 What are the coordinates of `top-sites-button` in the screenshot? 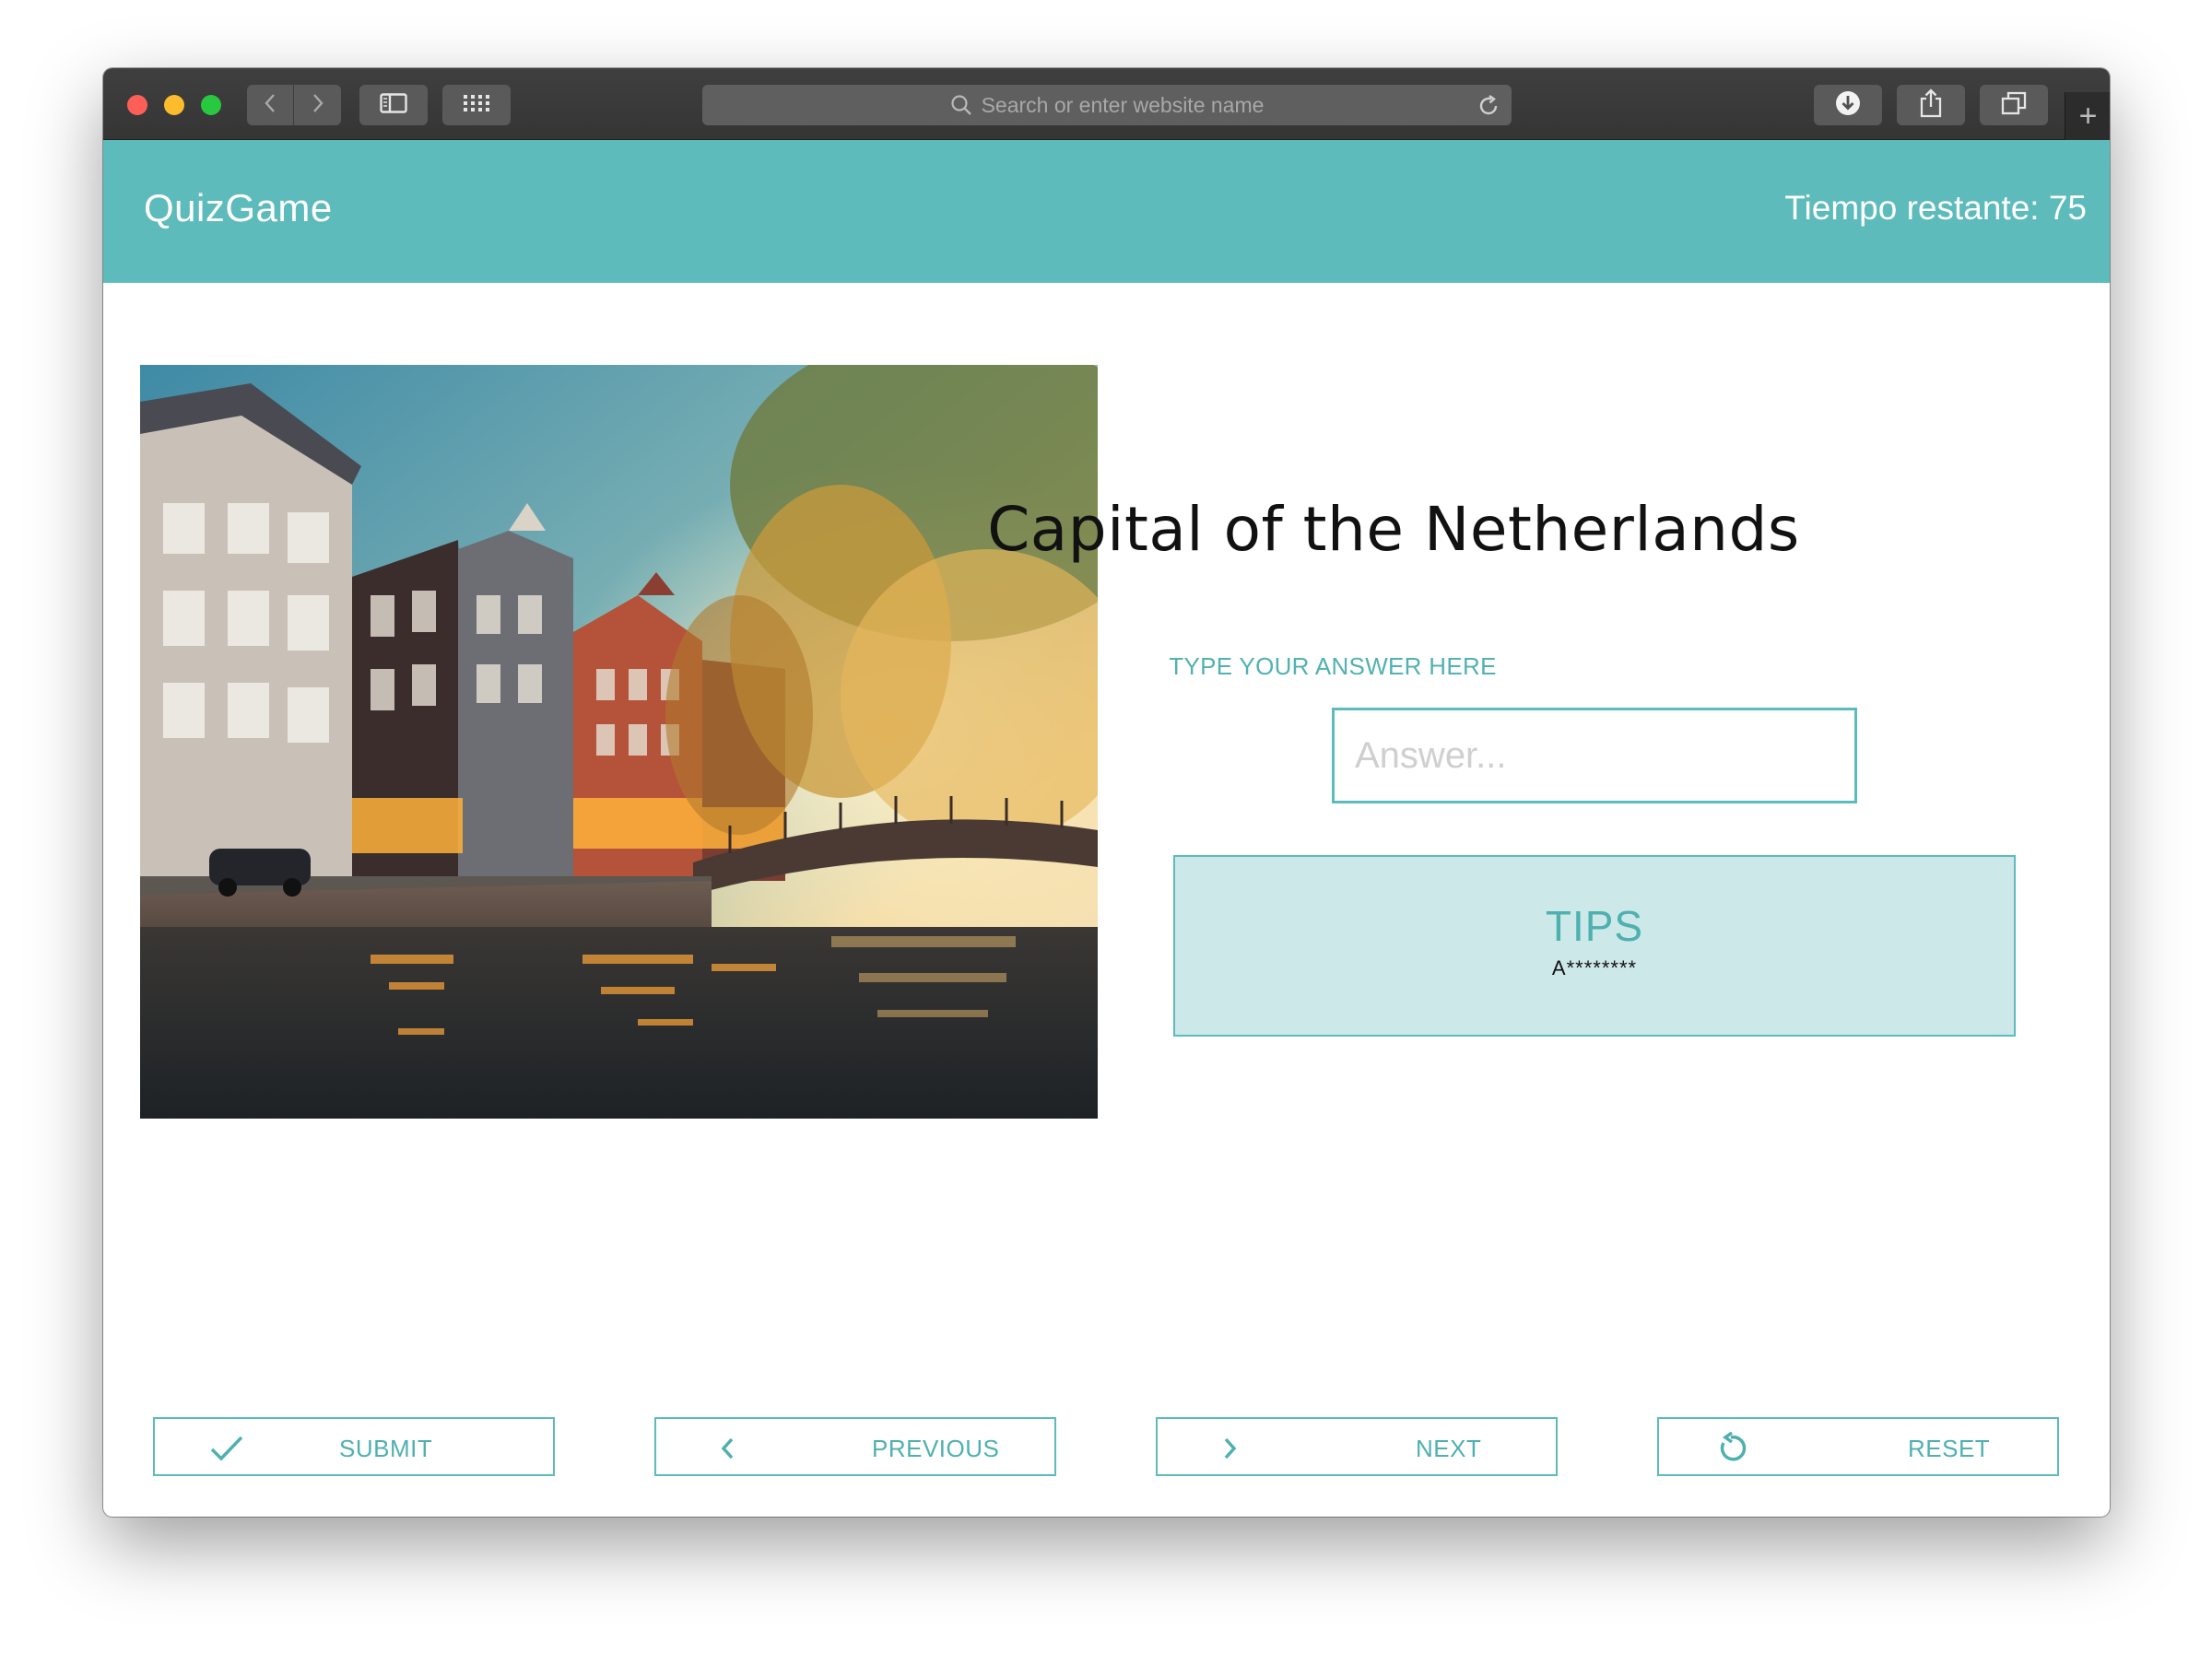 It's located at (476, 105).